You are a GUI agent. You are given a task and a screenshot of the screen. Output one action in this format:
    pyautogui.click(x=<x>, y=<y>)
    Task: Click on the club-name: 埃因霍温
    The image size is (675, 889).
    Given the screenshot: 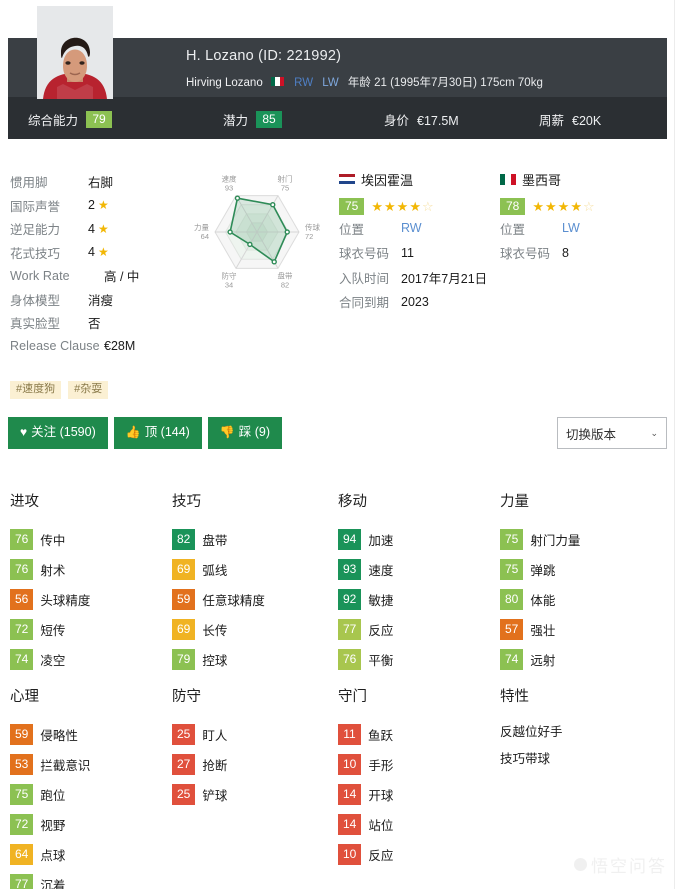 What is the action you would take?
    pyautogui.click(x=387, y=179)
    